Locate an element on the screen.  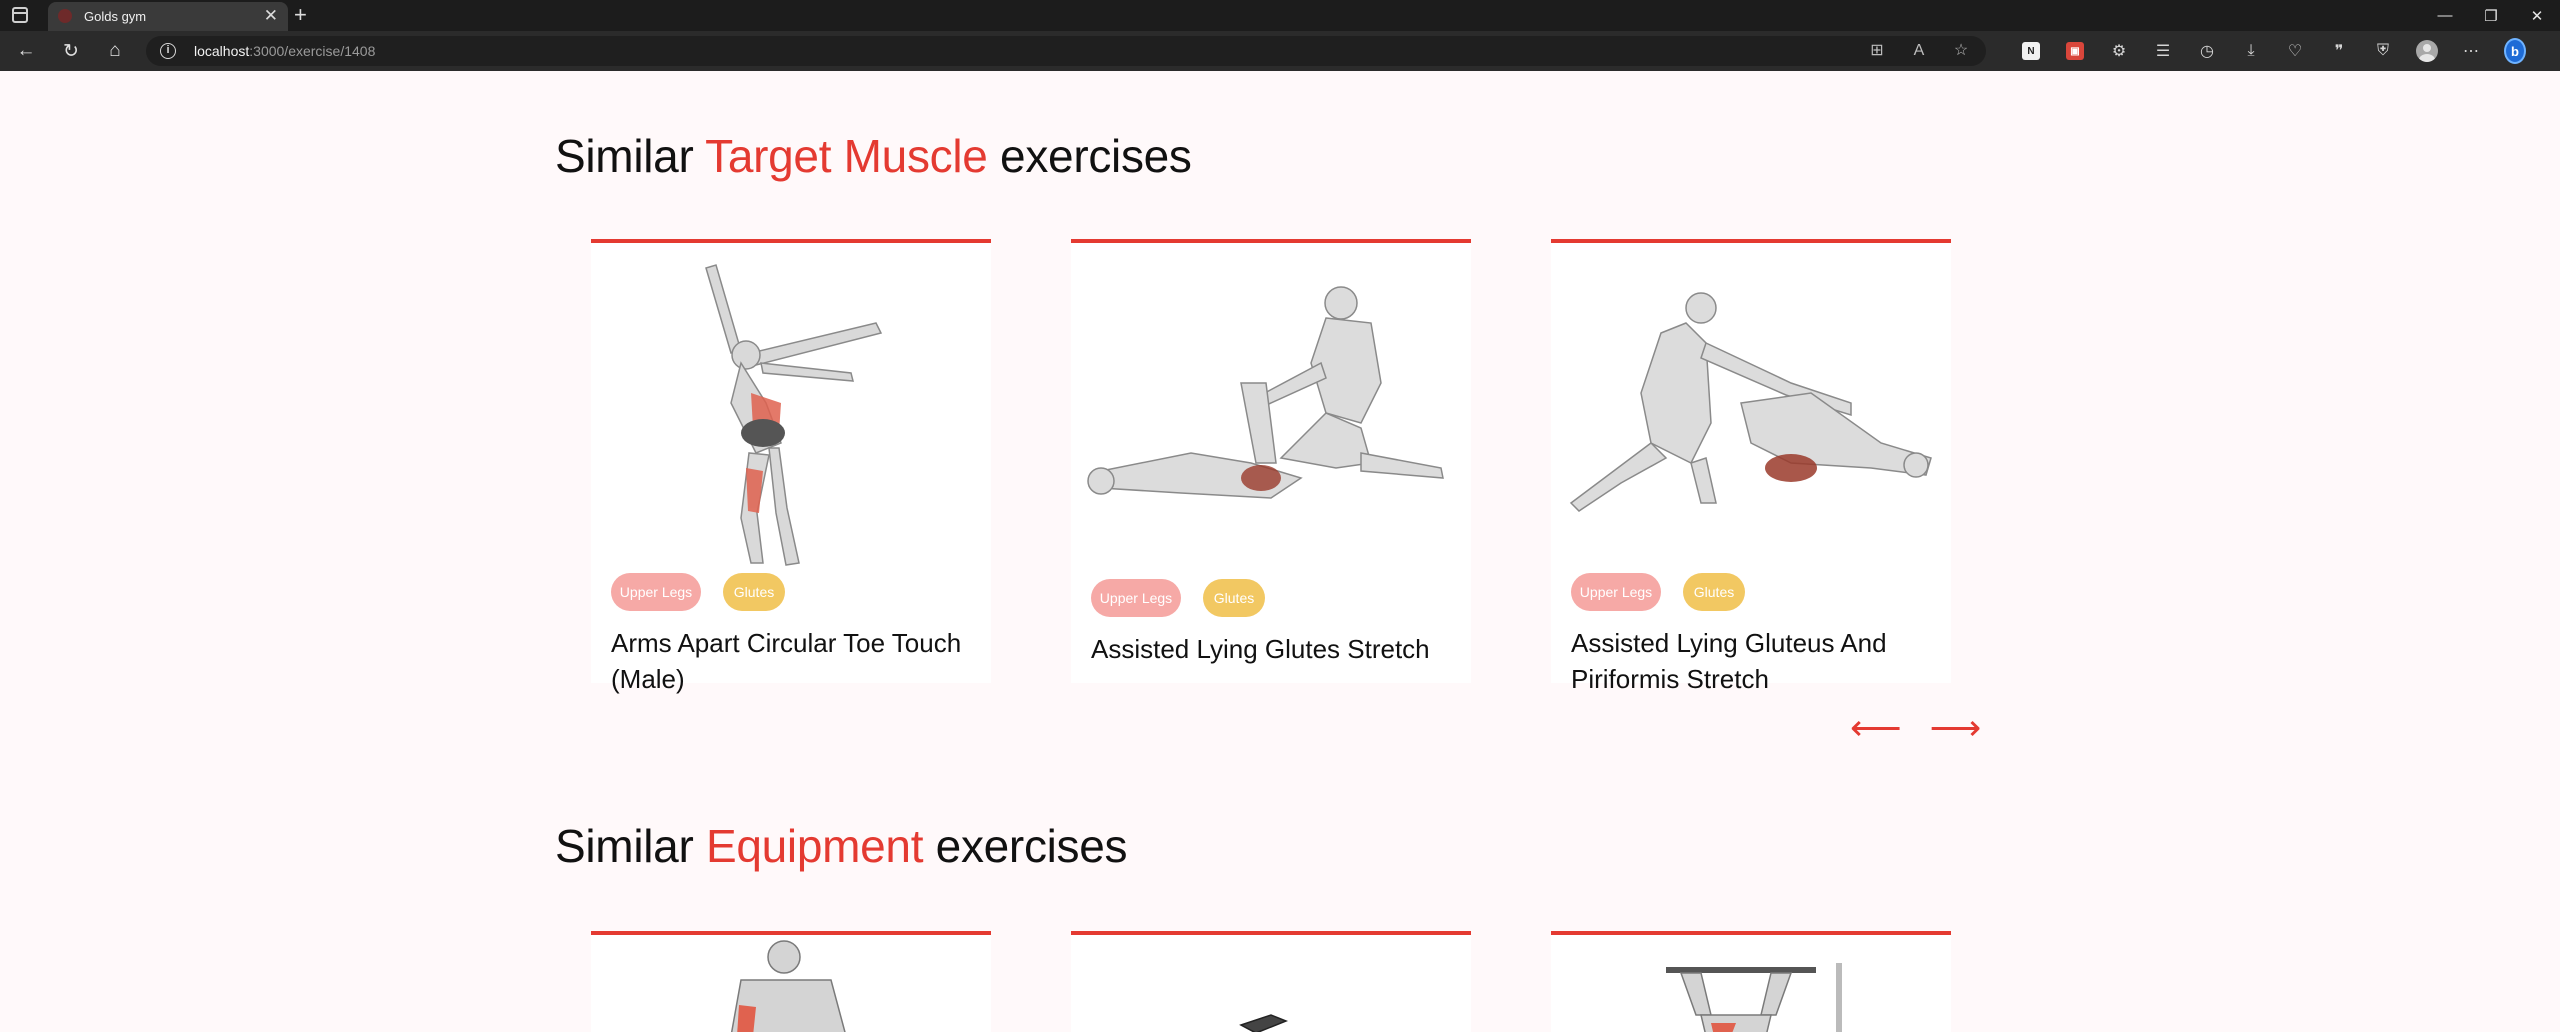
tab-title: Golds gym is located at coordinates (115, 16).